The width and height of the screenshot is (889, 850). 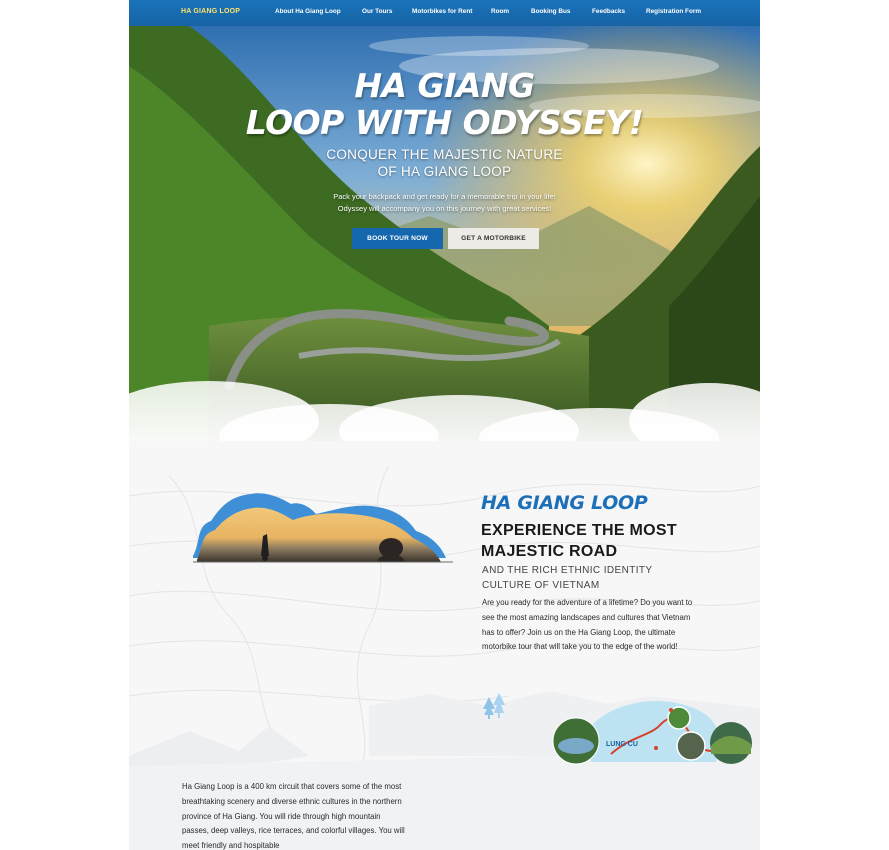 What do you see at coordinates (494, 706) in the screenshot?
I see `pine-tree-icon` at bounding box center [494, 706].